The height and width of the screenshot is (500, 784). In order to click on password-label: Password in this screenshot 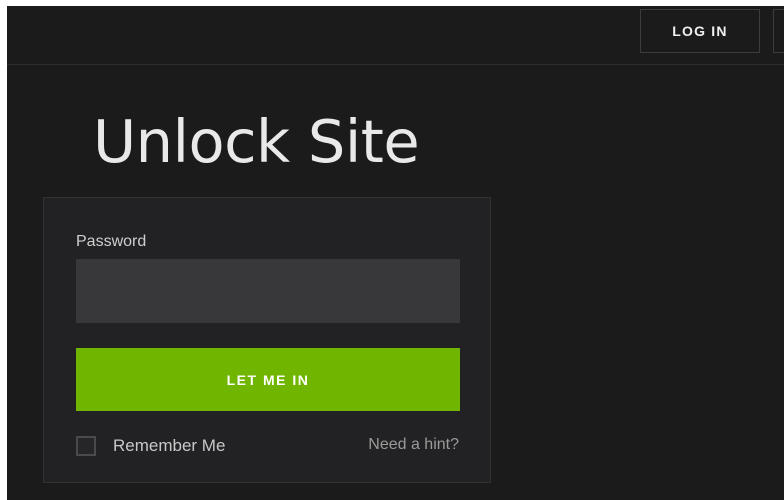, I will do `click(111, 241)`.